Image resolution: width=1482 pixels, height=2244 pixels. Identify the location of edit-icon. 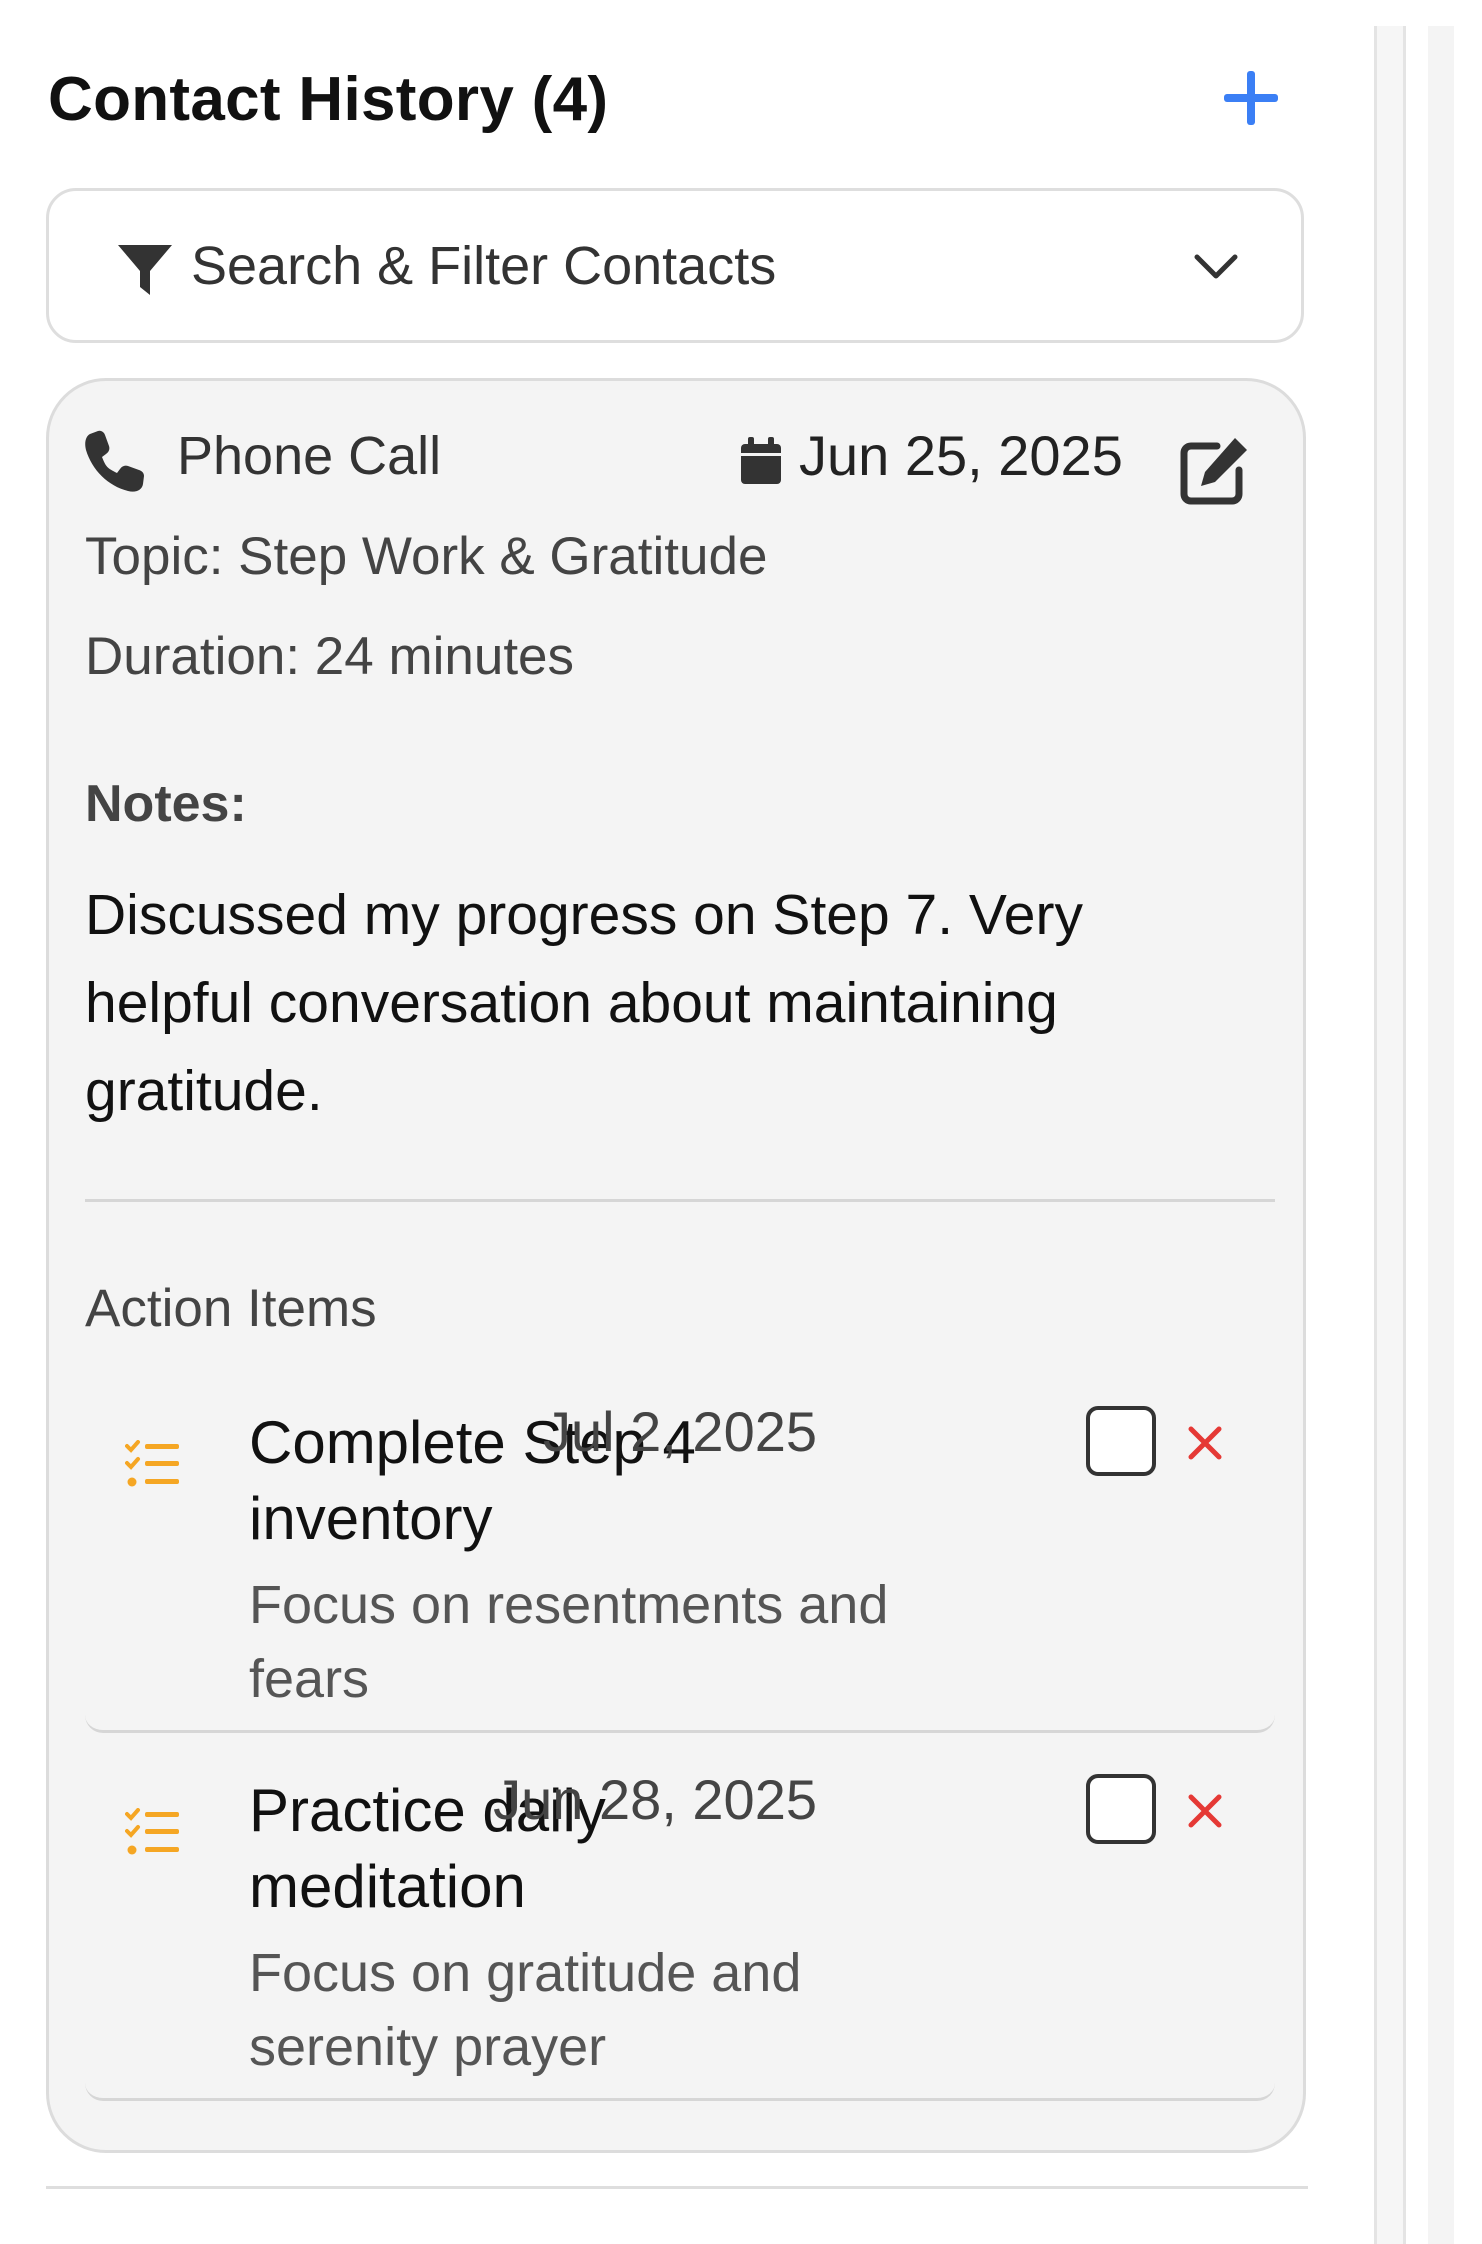
(1213, 471).